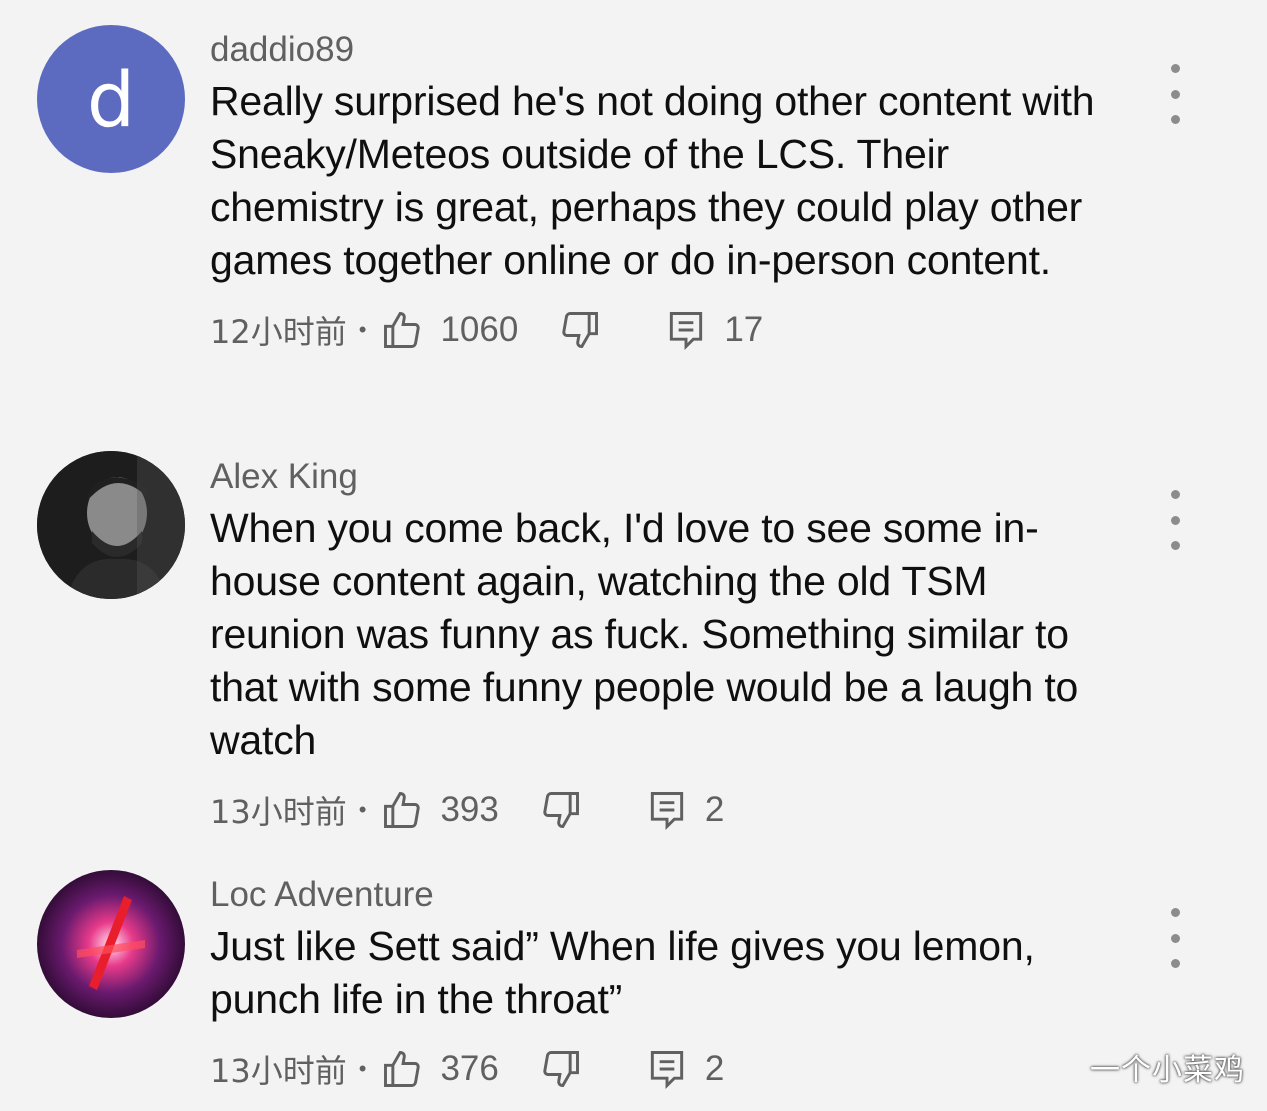 Image resolution: width=1267 pixels, height=1111 pixels. Describe the element at coordinates (660, 895) in the screenshot. I see `comment-author: Loc Adventure` at that location.